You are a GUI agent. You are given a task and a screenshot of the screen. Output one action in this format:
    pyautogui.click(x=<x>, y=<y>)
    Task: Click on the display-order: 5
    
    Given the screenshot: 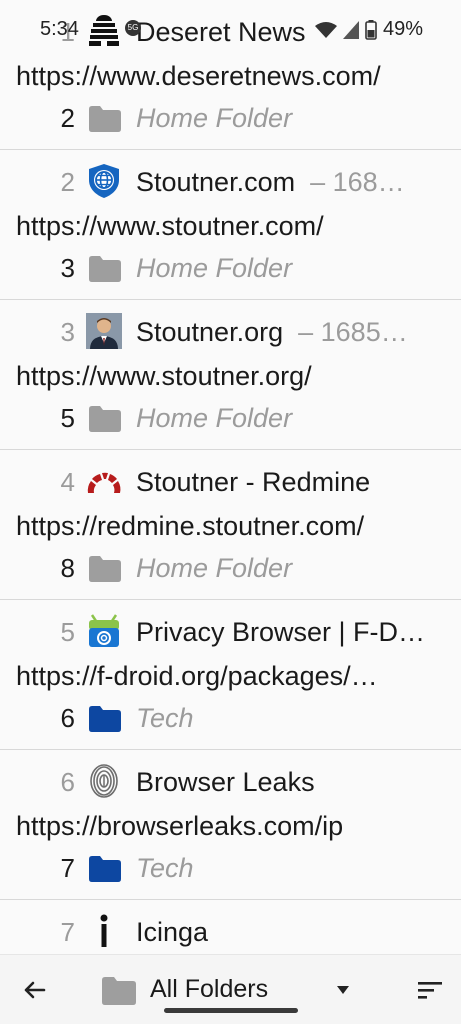 What is the action you would take?
    pyautogui.click(x=67, y=418)
    